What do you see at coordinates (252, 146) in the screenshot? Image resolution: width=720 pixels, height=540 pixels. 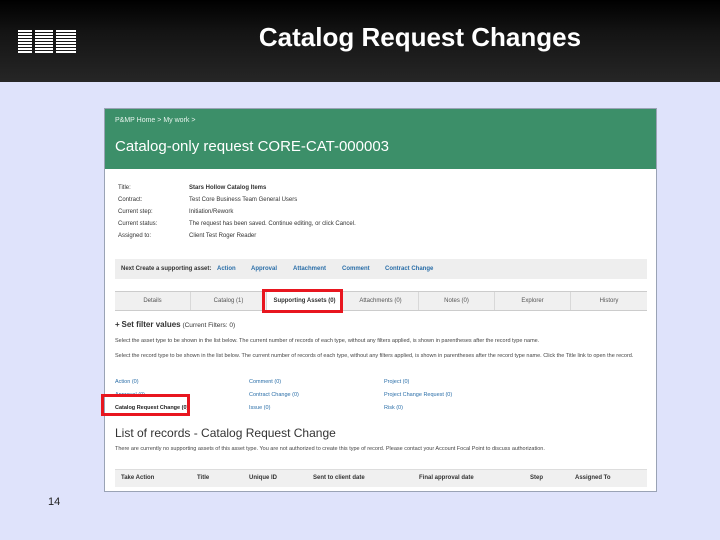 I see `request-title: Catalog-only request CORE-CAT-000003` at bounding box center [252, 146].